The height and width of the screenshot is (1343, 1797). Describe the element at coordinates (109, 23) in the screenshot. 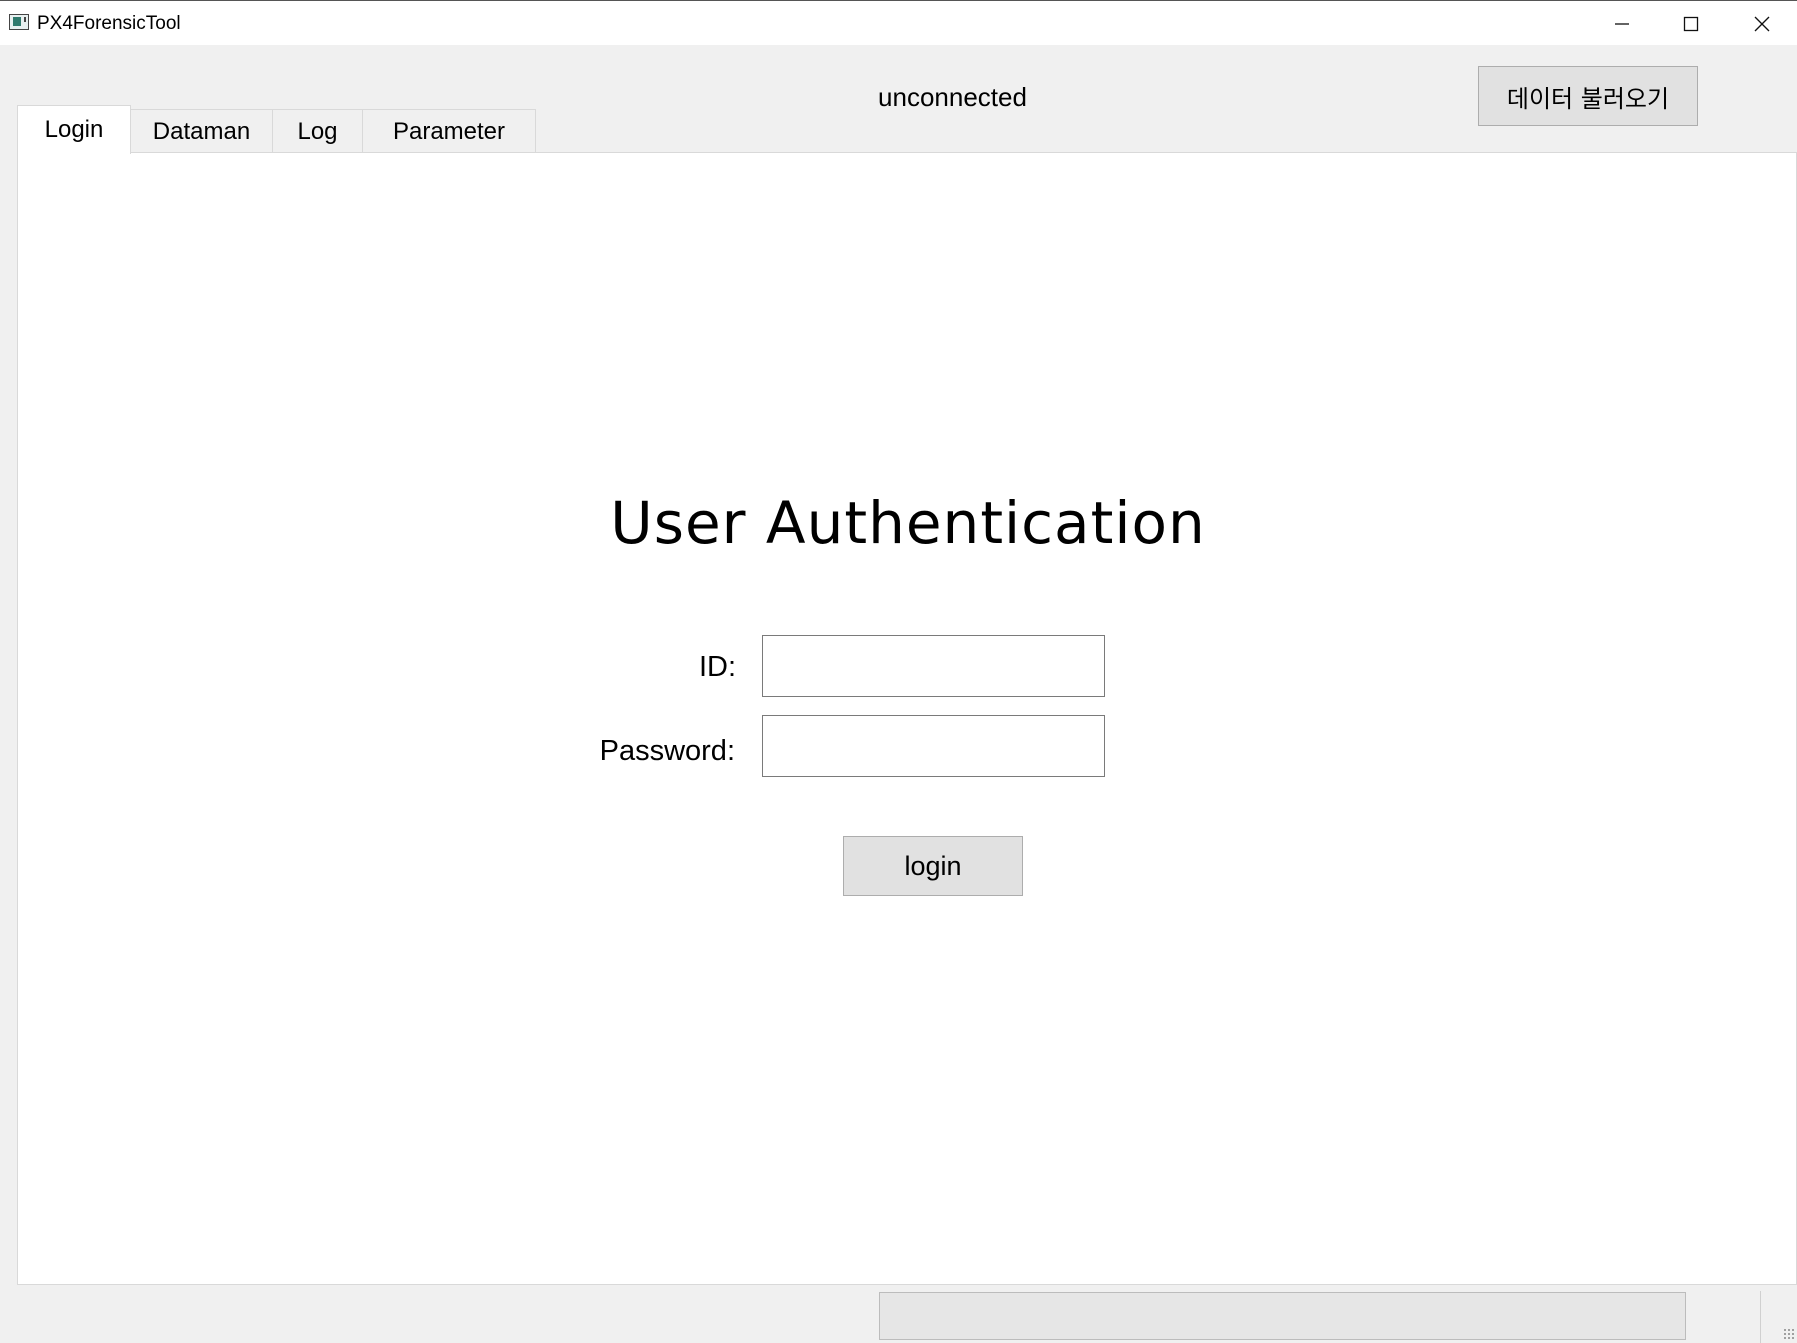

I see `window-title: PX4ForensicTool` at that location.